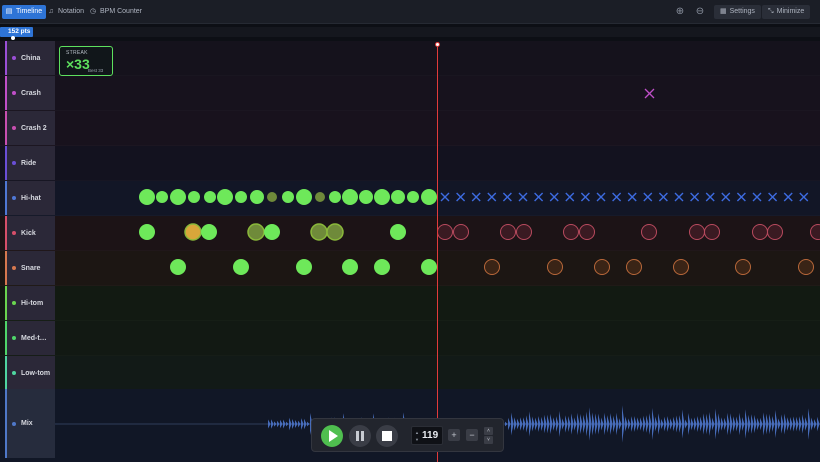 The width and height of the screenshot is (820, 462). Describe the element at coordinates (649, 93) in the screenshot. I see `crash-upcoming-note` at that location.